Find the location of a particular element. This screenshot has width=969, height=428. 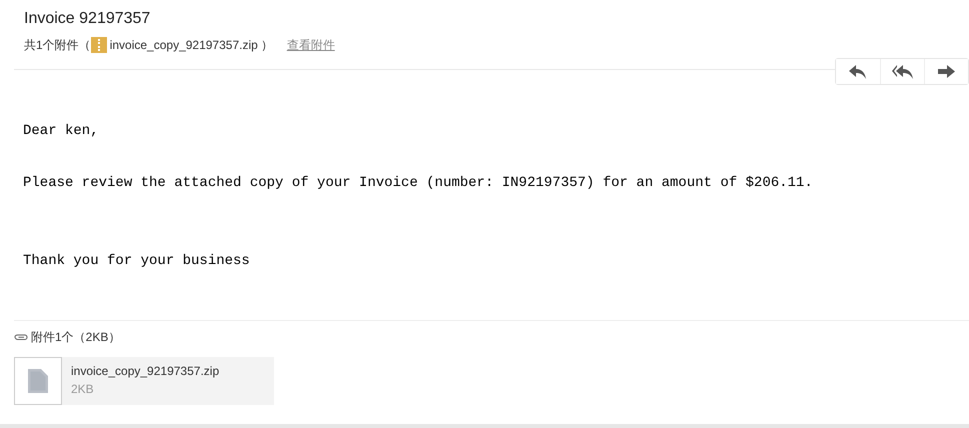

paperclip-icon is located at coordinates (21, 337).